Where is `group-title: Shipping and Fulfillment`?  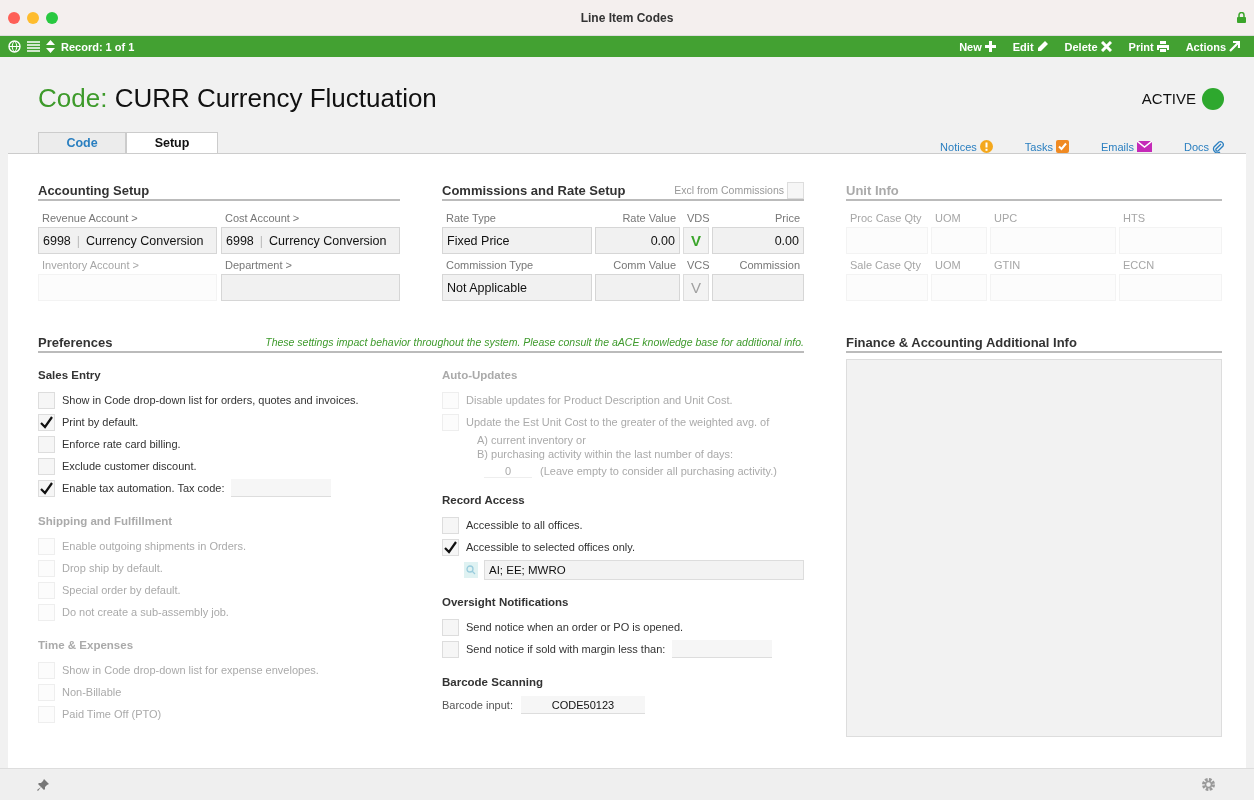 group-title: Shipping and Fulfillment is located at coordinates (106, 521).